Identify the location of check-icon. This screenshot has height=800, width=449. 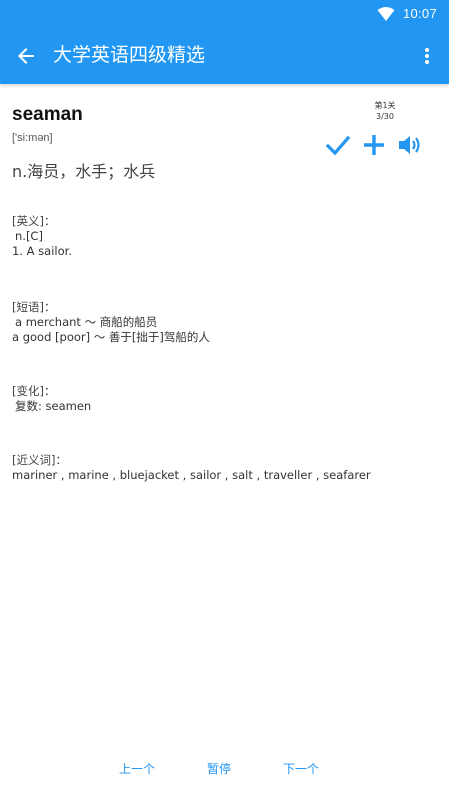
(338, 145).